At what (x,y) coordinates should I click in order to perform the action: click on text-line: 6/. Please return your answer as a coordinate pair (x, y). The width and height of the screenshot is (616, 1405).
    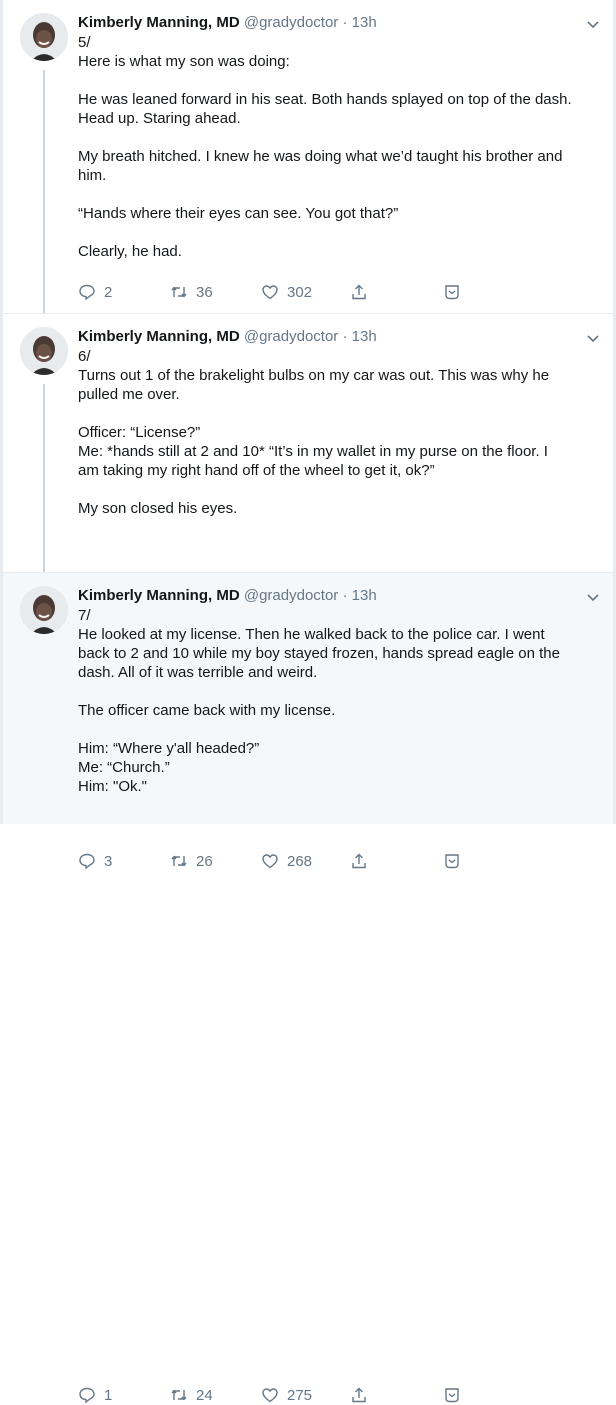
    Looking at the image, I should click on (84, 356).